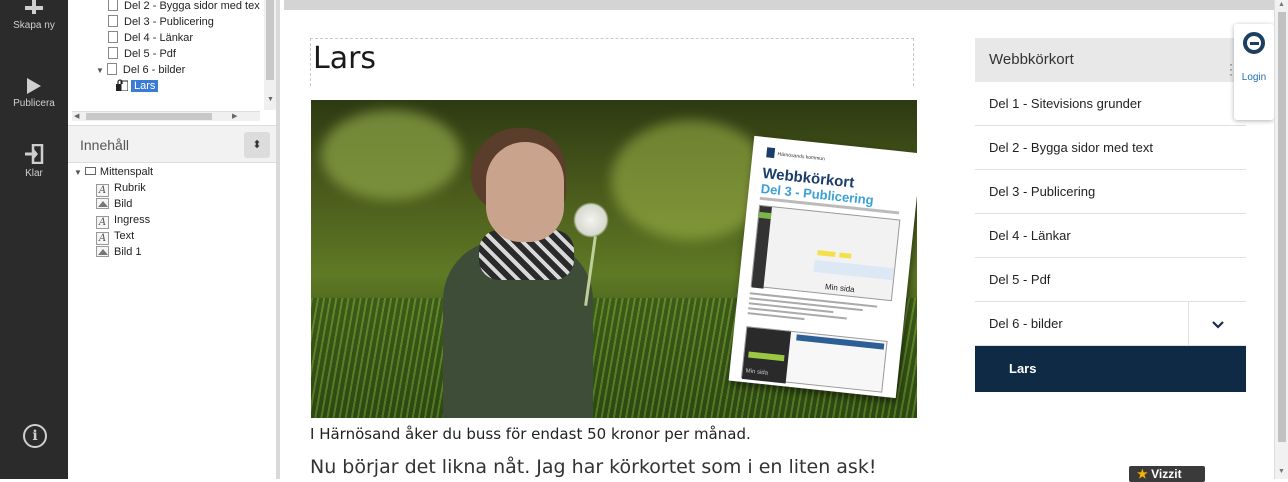 The image size is (1288, 482). Describe the element at coordinates (612, 62) in the screenshot. I see `page-title: Lars` at that location.